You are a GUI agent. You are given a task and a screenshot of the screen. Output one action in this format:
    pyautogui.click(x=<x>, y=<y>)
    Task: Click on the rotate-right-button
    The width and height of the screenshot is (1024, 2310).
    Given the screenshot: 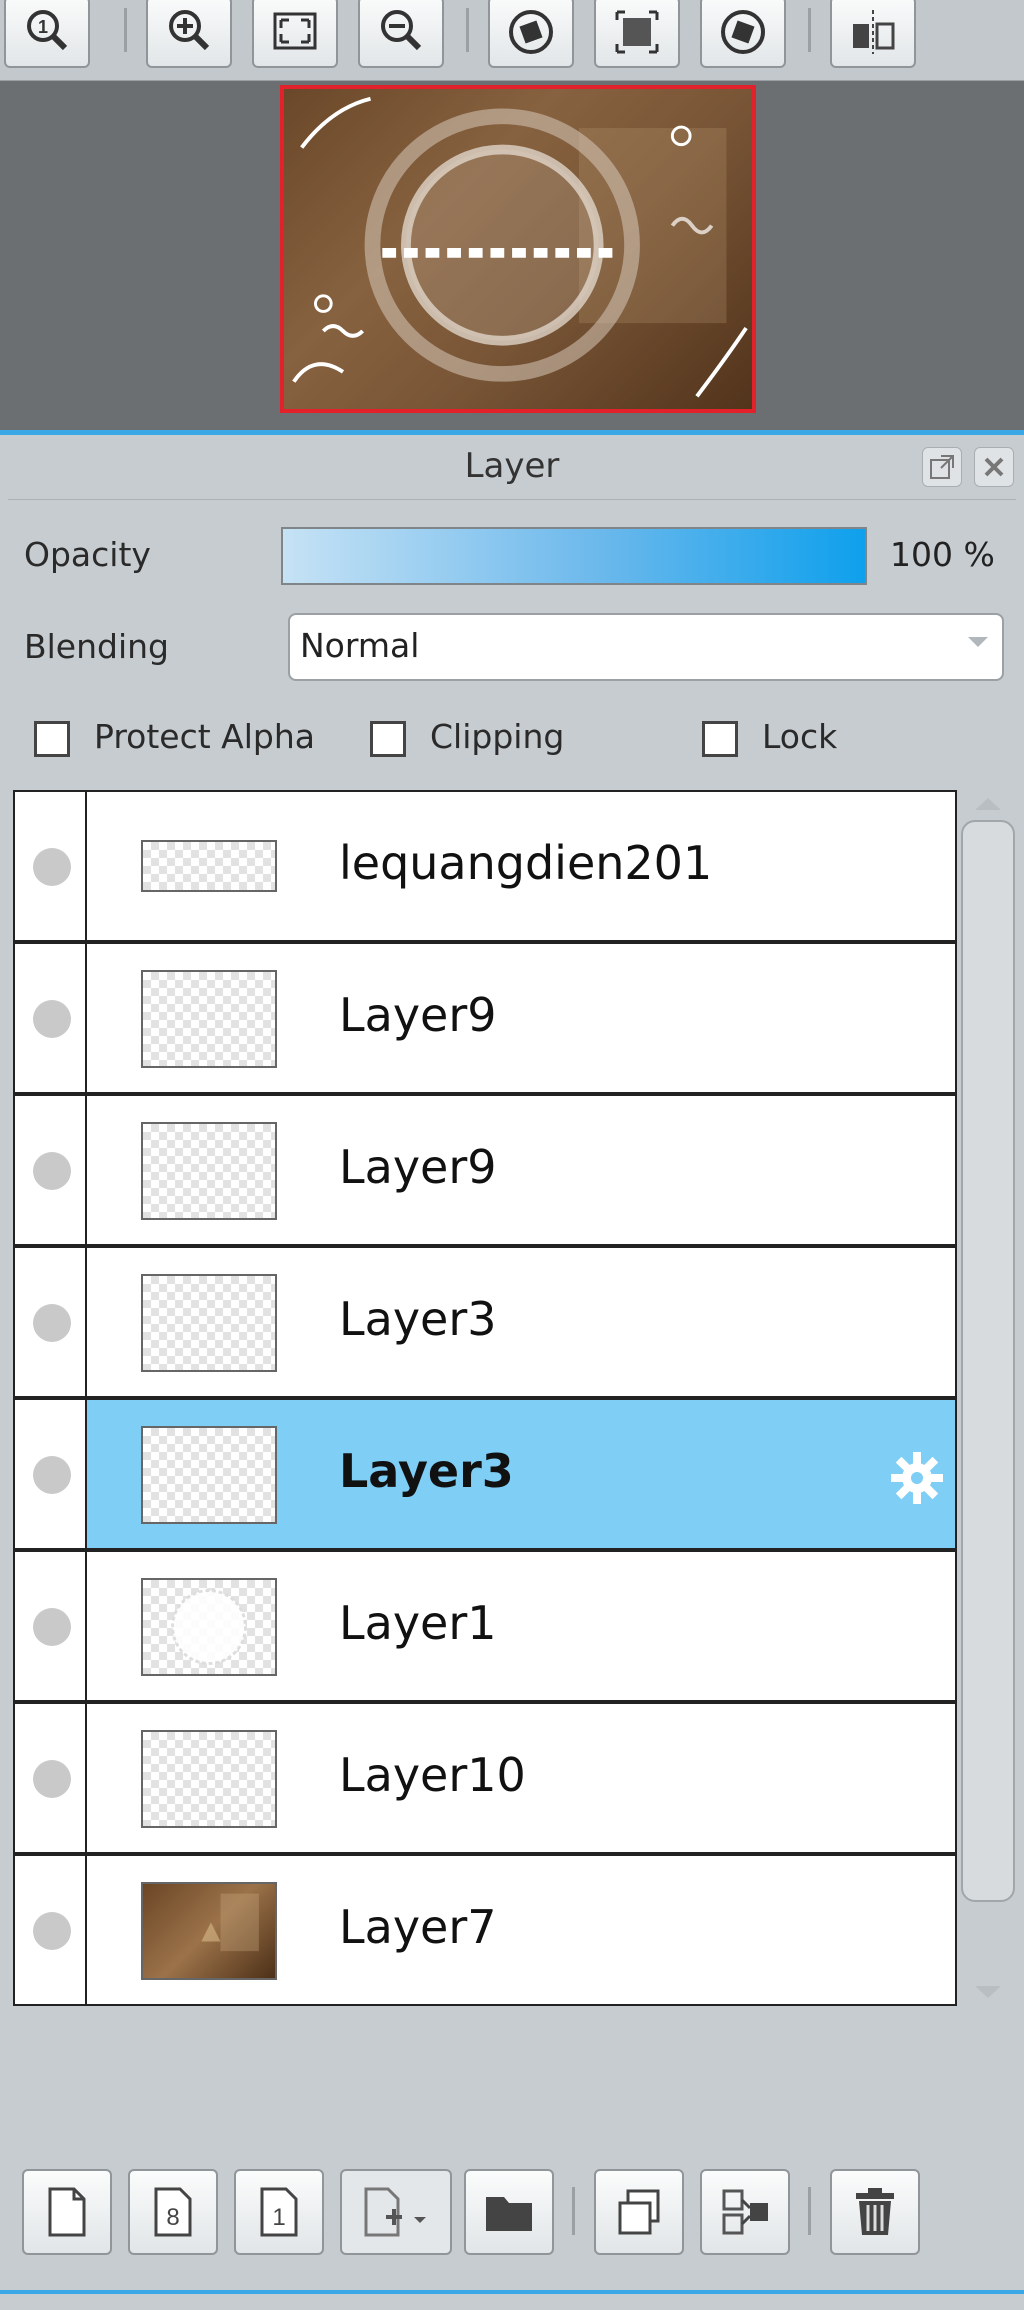 What is the action you would take?
    pyautogui.click(x=743, y=34)
    